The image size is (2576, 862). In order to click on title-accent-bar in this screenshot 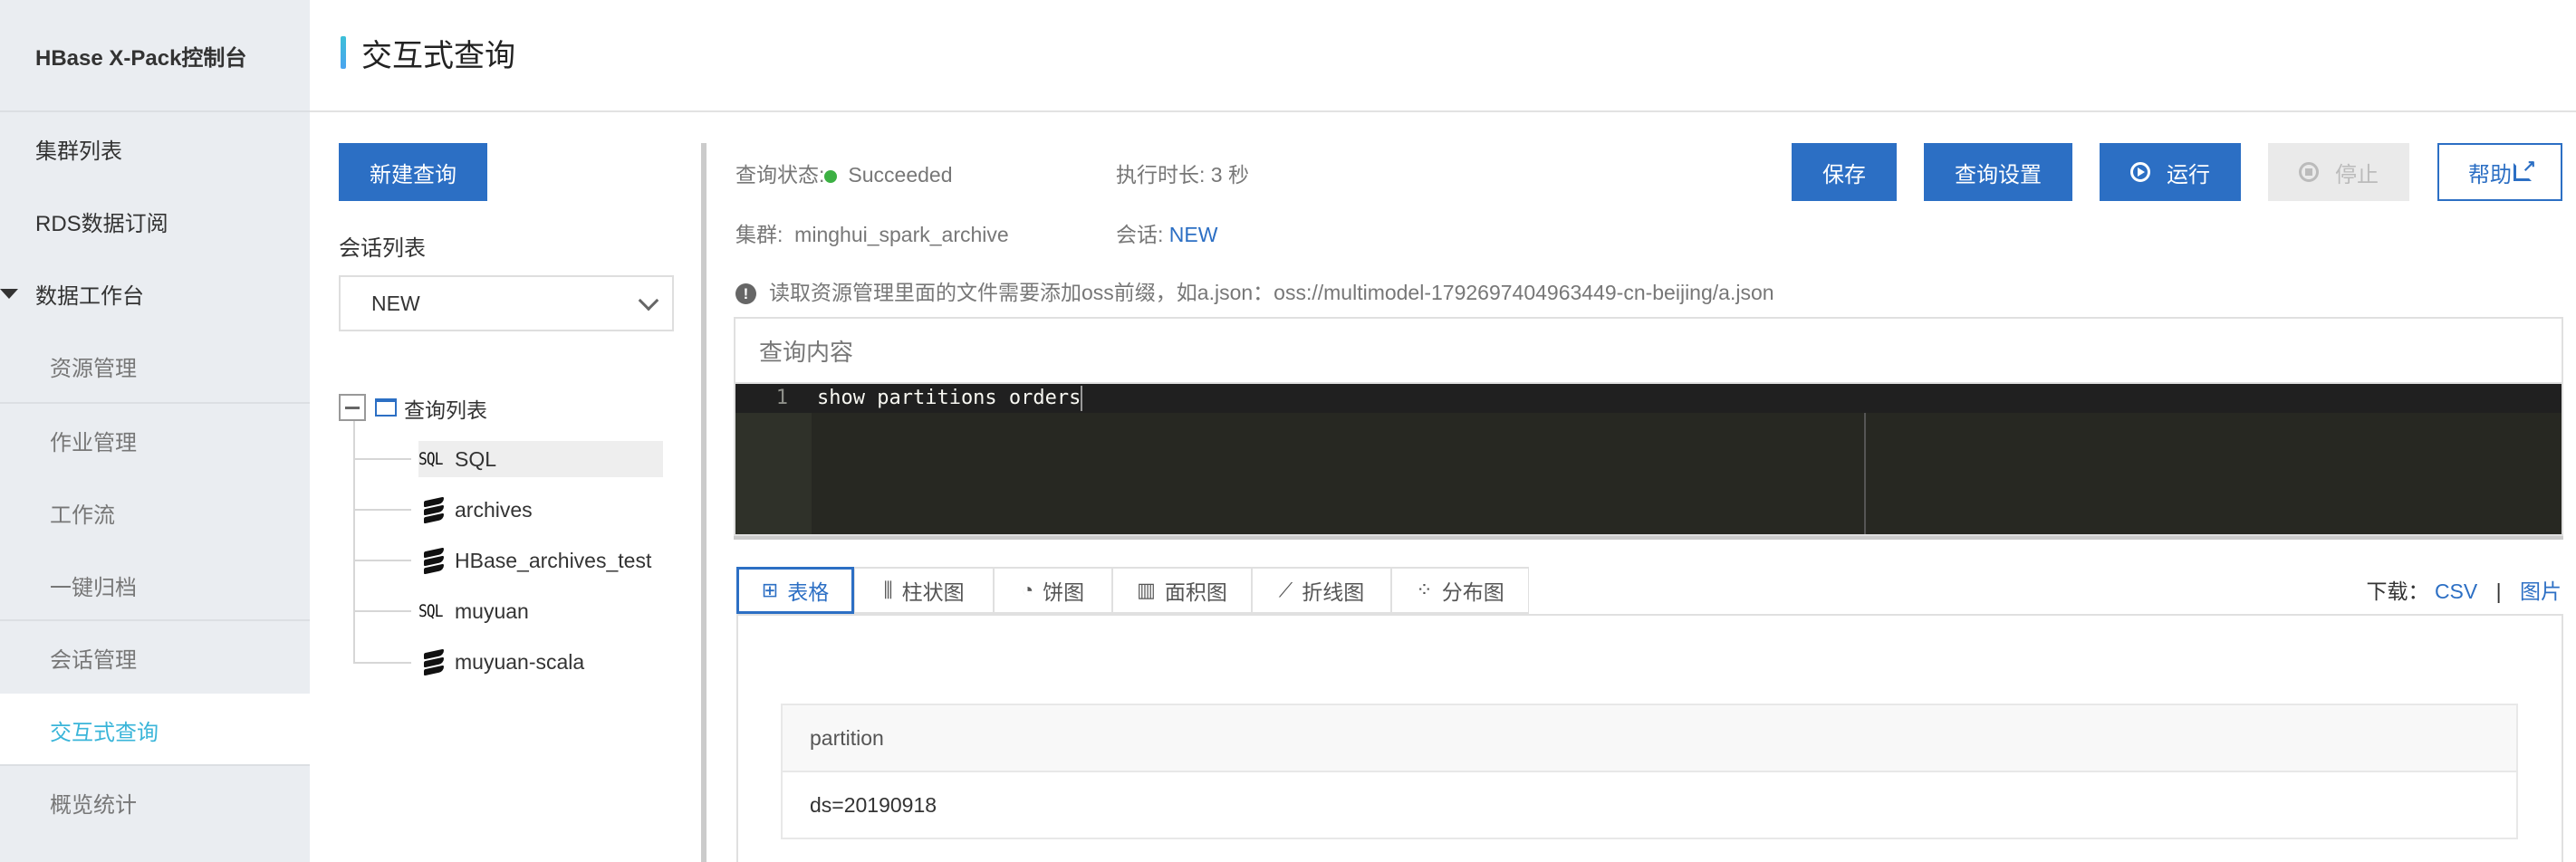, I will do `click(343, 52)`.